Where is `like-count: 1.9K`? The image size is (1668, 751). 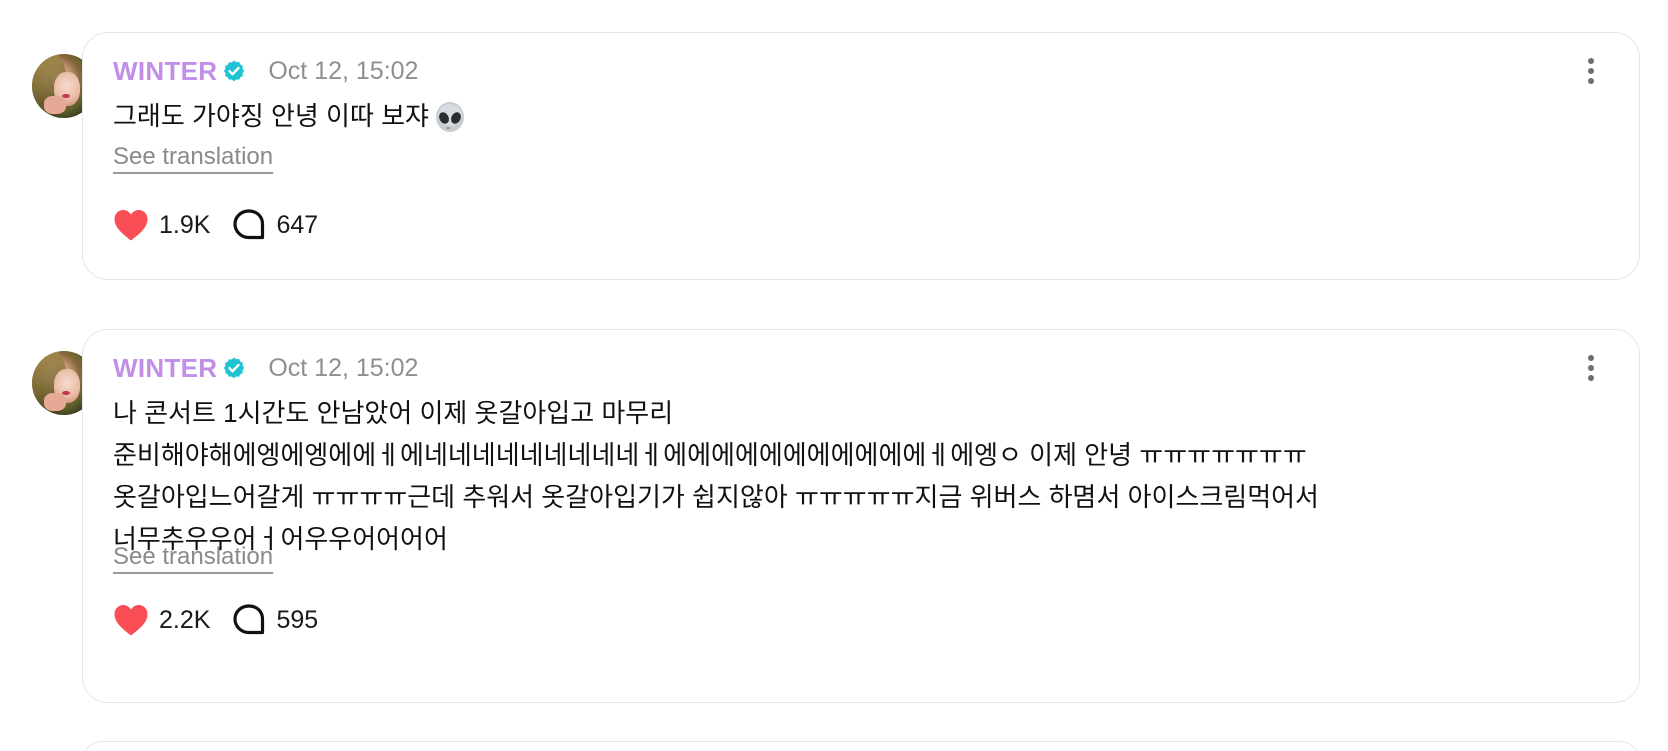
like-count: 1.9K is located at coordinates (185, 224).